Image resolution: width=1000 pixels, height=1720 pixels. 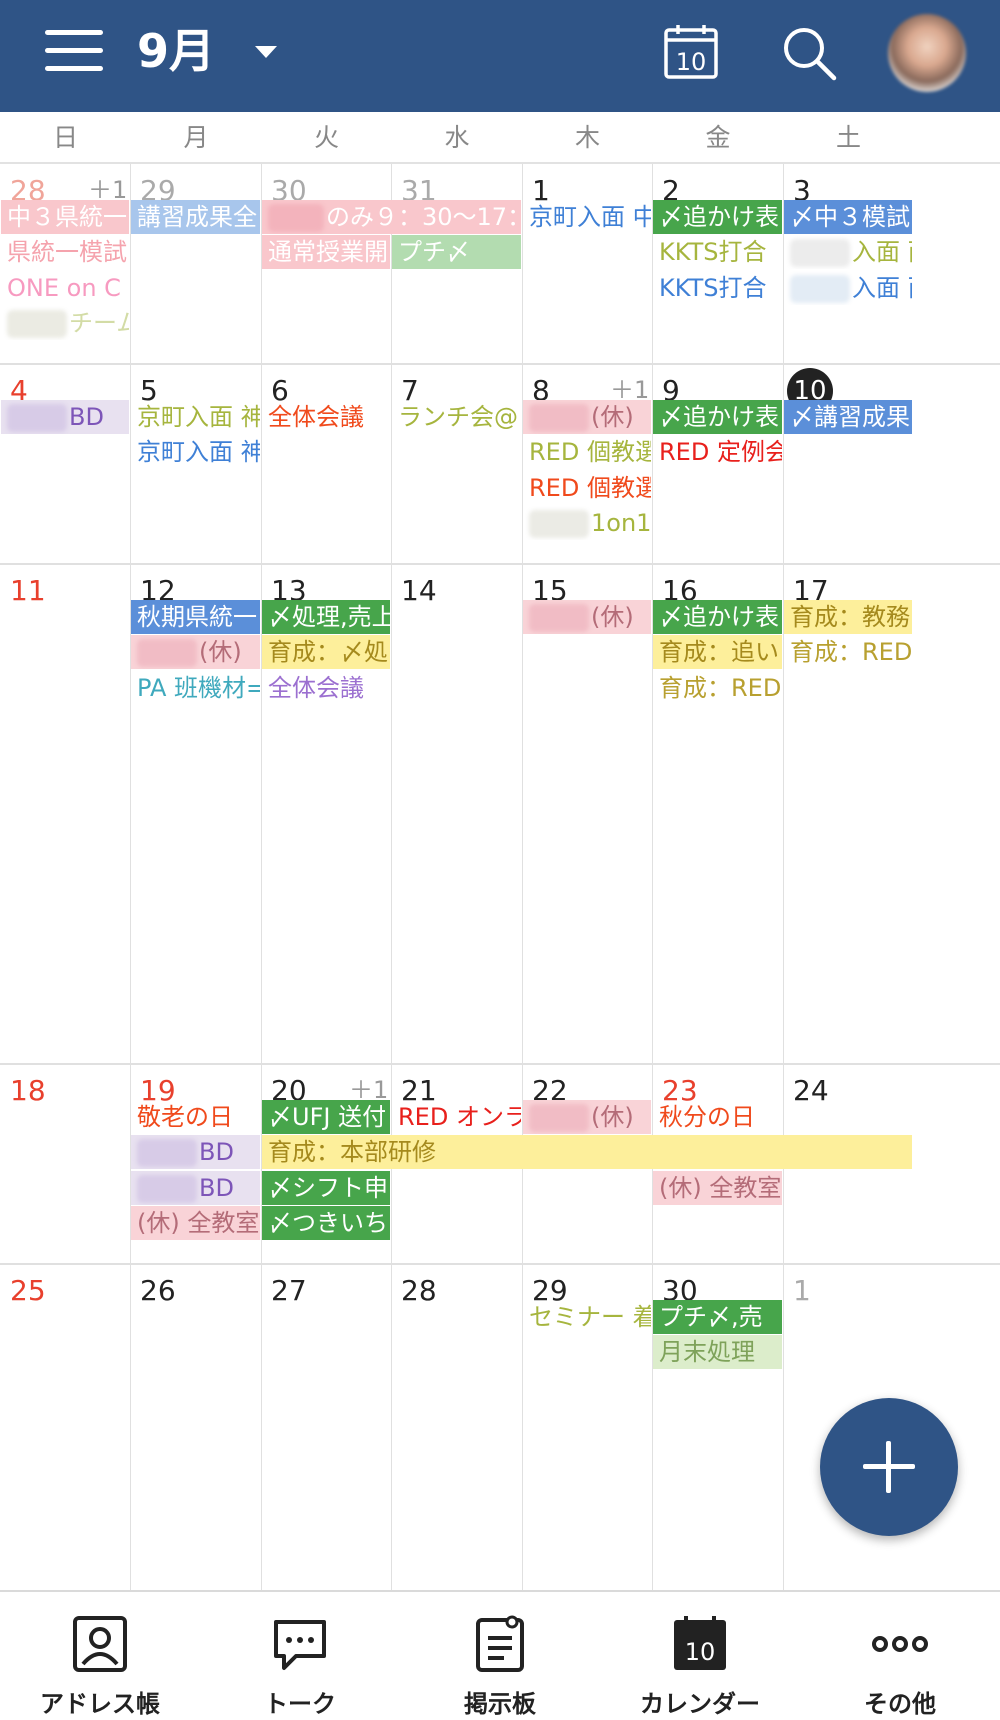 I want to click on event-chip: プチ〆, so click(x=456, y=252).